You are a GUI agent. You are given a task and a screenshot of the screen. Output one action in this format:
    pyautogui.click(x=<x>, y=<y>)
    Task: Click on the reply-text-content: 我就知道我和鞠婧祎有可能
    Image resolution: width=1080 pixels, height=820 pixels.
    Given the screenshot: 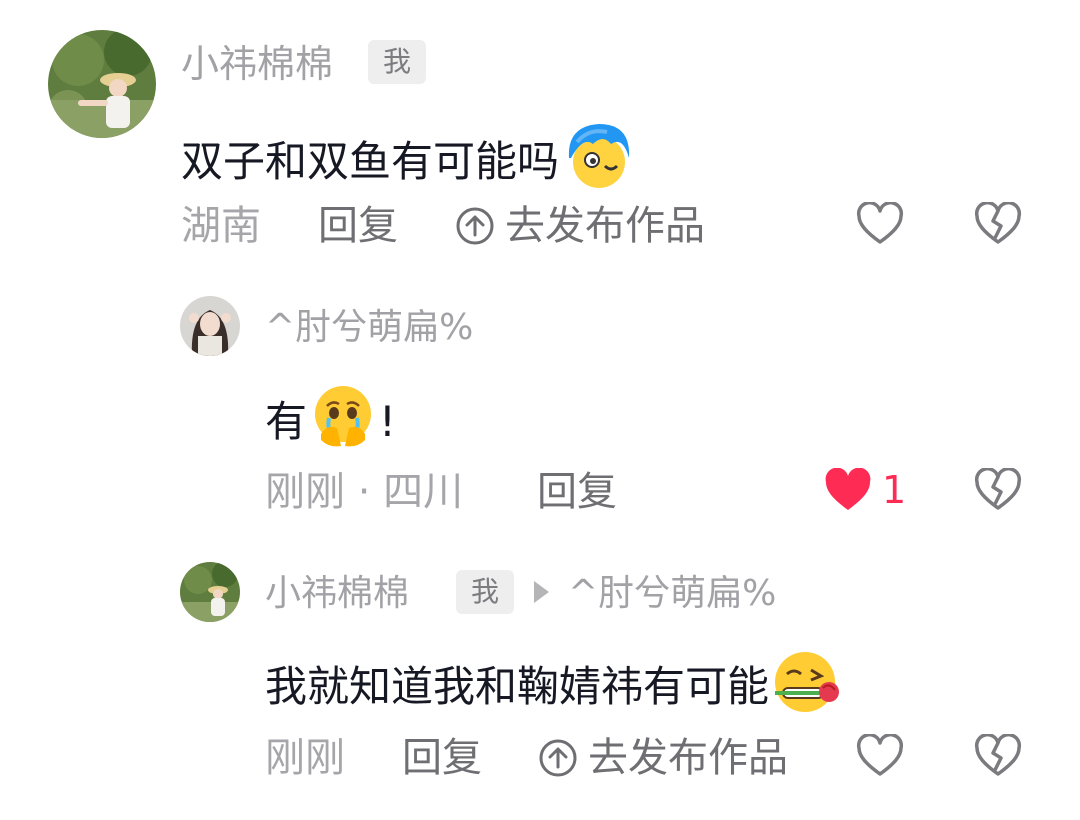 What is the action you would take?
    pyautogui.click(x=517, y=686)
    